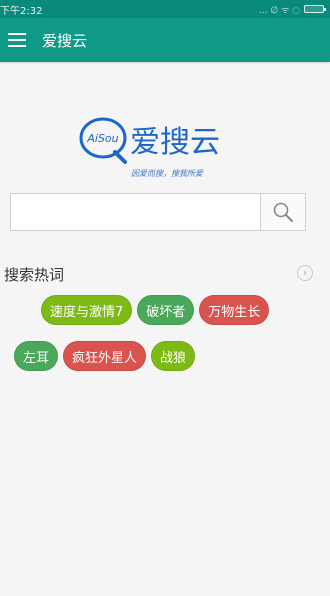 The image size is (330, 596). Describe the element at coordinates (165, 40) in the screenshot. I see `app-bar: 爱搜云` at that location.